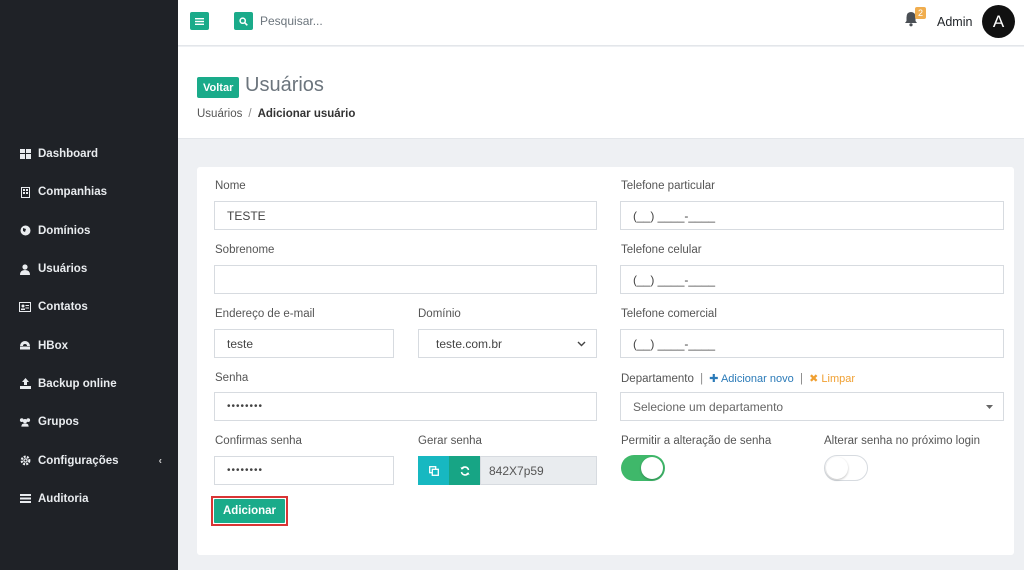 The image size is (1024, 570). I want to click on list-icon, so click(25, 499).